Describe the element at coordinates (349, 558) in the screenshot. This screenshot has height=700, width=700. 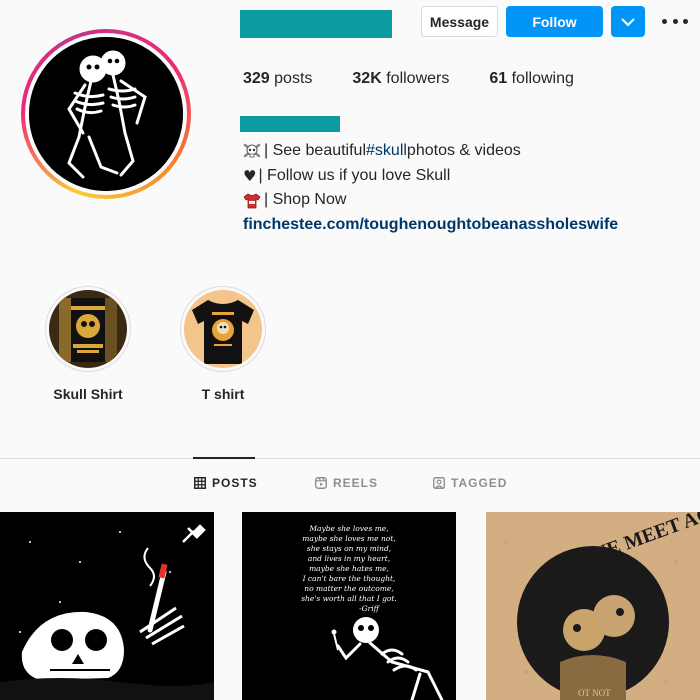
I see `quote-line: and lives in my heart,` at that location.